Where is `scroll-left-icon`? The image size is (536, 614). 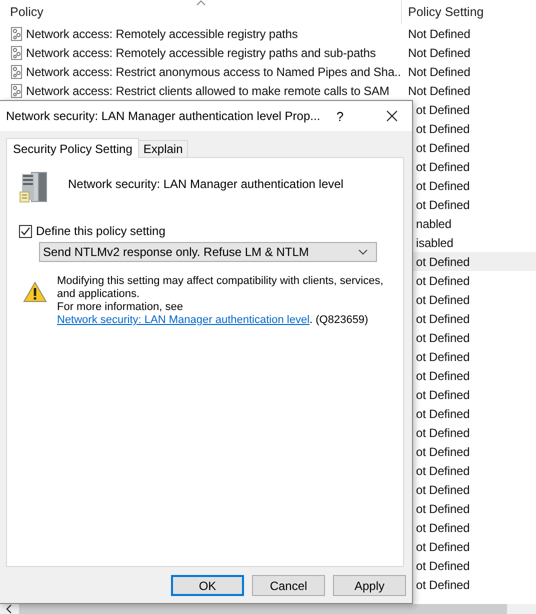 scroll-left-icon is located at coordinates (9, 609).